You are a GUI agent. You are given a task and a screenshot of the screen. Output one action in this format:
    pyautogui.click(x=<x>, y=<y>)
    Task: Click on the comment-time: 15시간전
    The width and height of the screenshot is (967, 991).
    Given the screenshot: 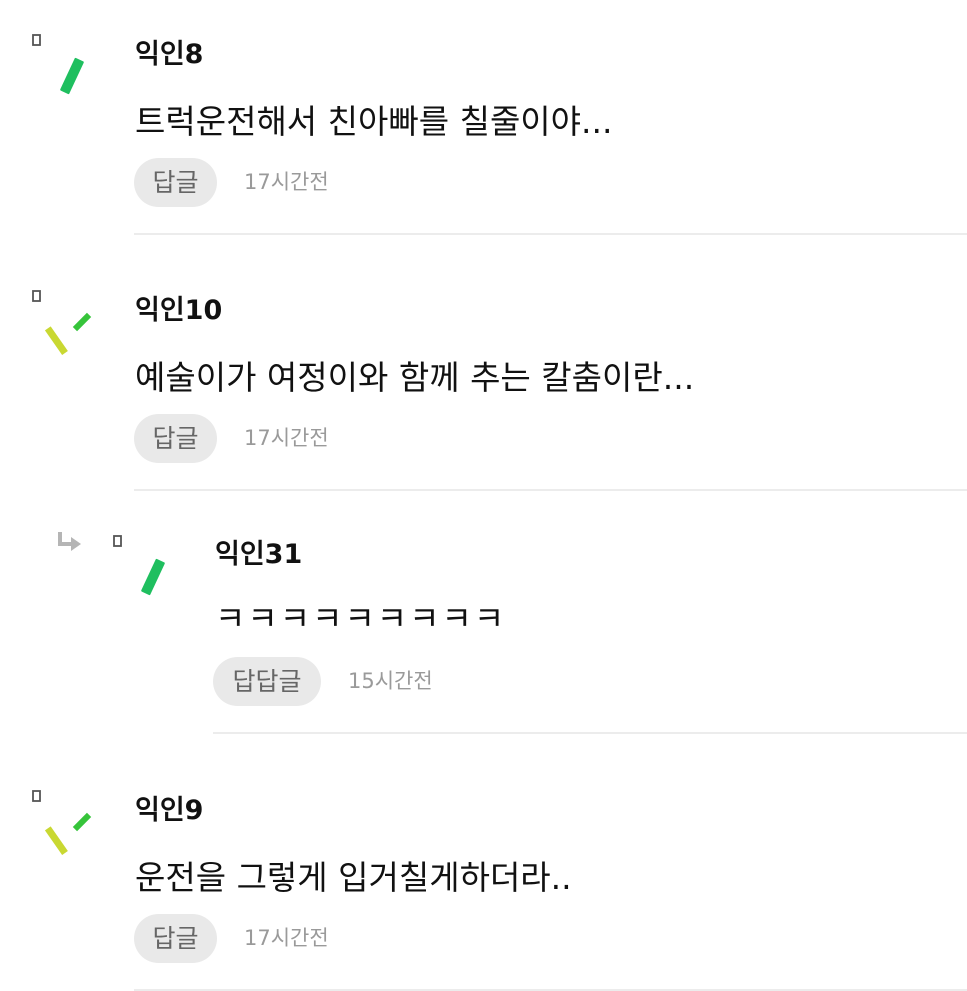 What is the action you would take?
    pyautogui.click(x=390, y=681)
    